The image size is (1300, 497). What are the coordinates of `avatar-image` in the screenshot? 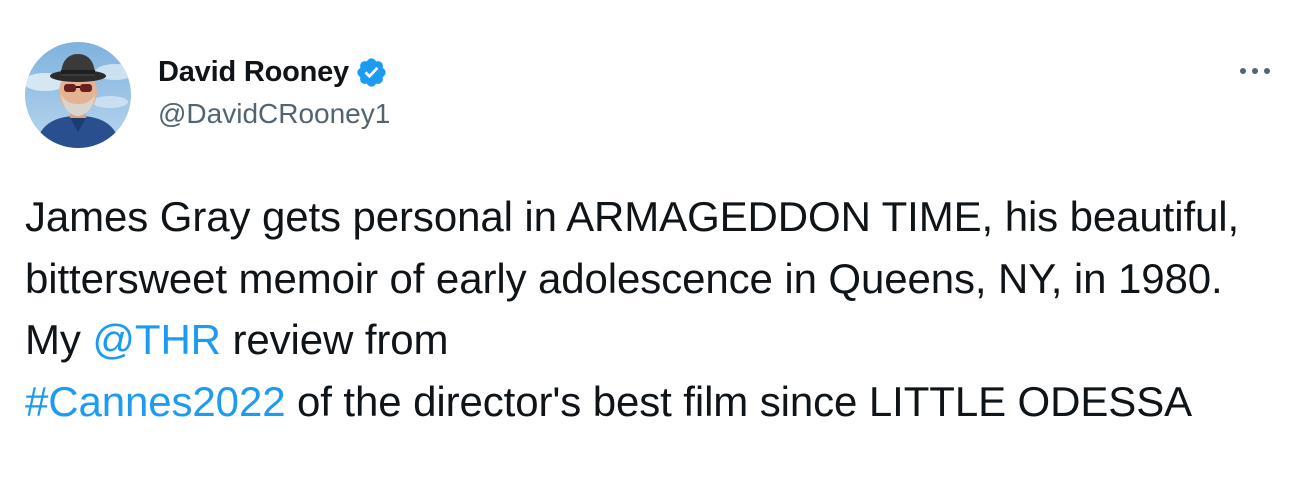 It's located at (78, 95).